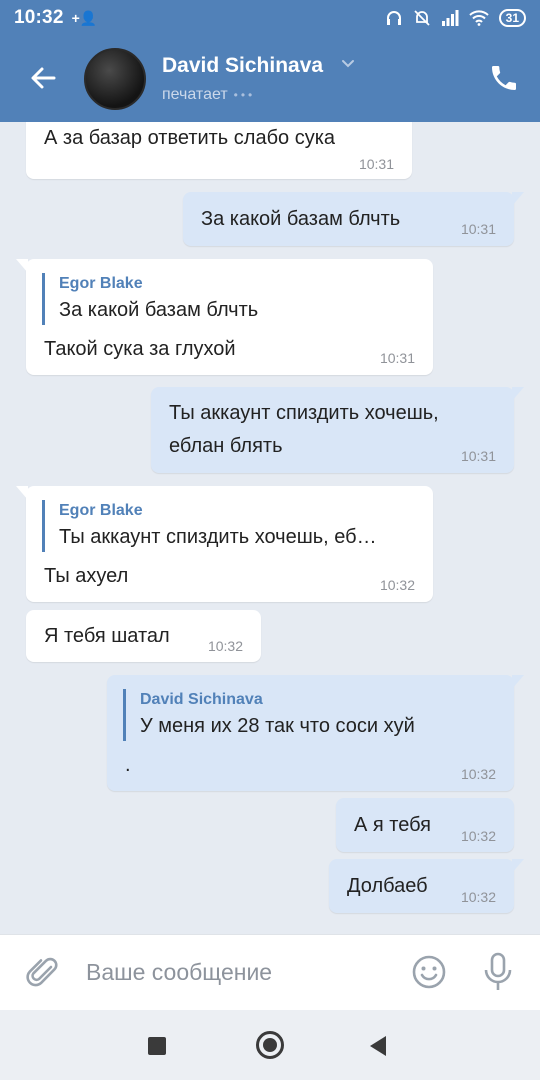 The image size is (540, 1080). What do you see at coordinates (86, 576) in the screenshot?
I see `message-text: Ты ахуел` at bounding box center [86, 576].